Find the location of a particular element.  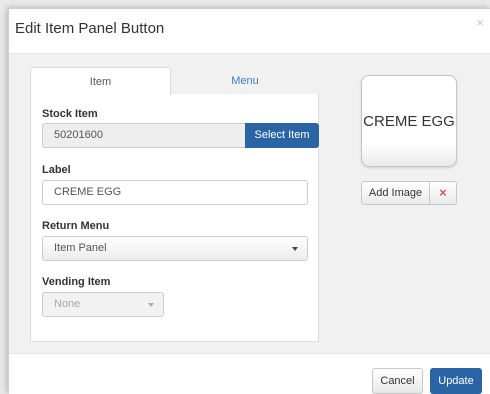

tab-item: Item is located at coordinates (100, 81).